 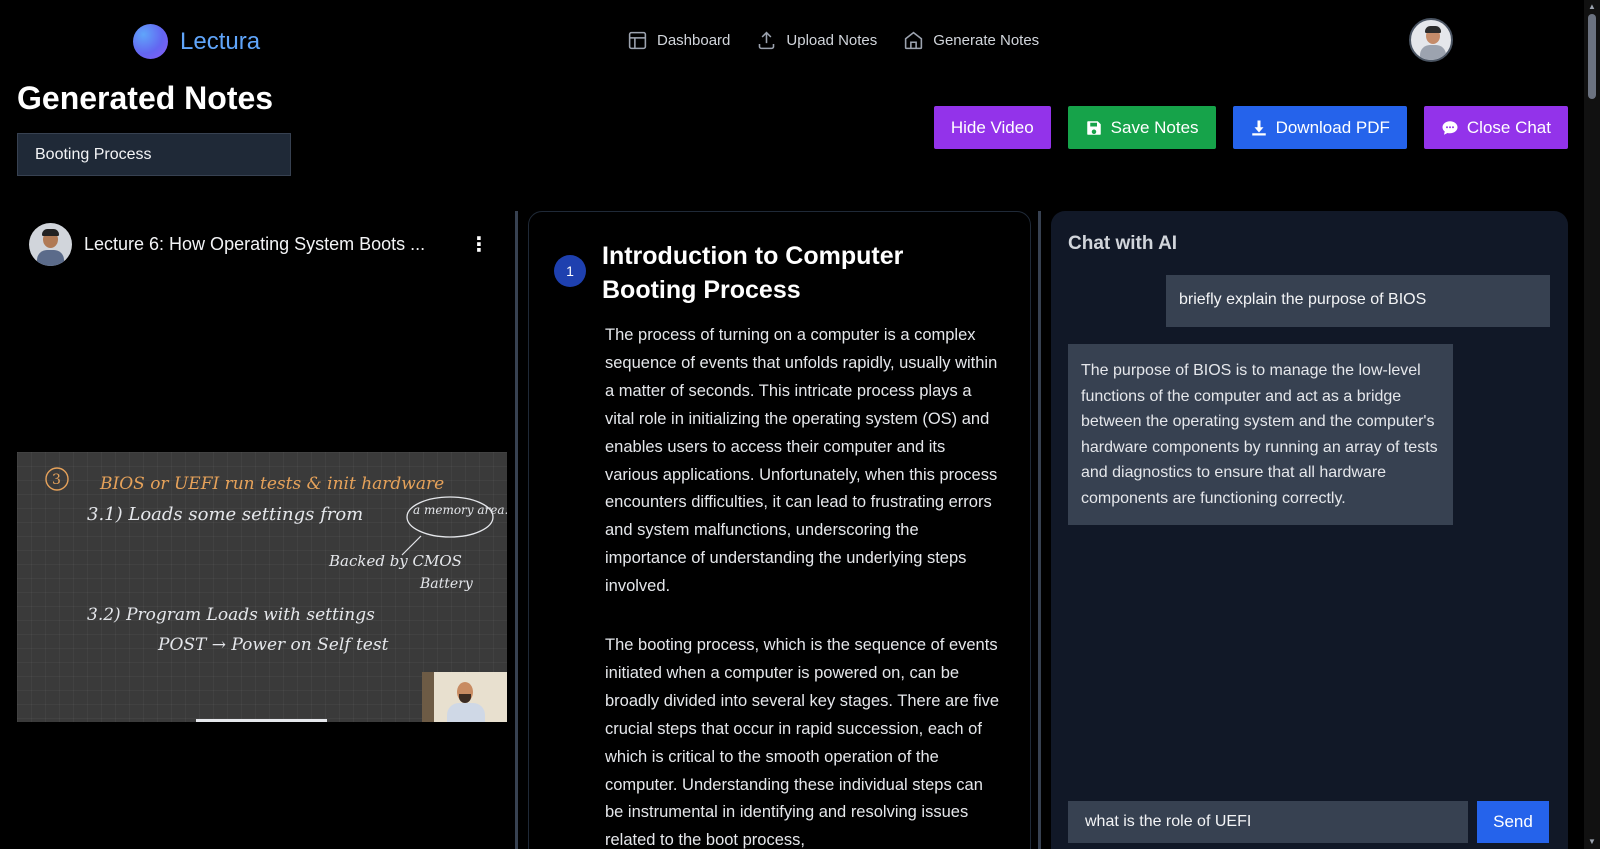 What do you see at coordinates (1268, 822) in the screenshot?
I see `chat-input` at bounding box center [1268, 822].